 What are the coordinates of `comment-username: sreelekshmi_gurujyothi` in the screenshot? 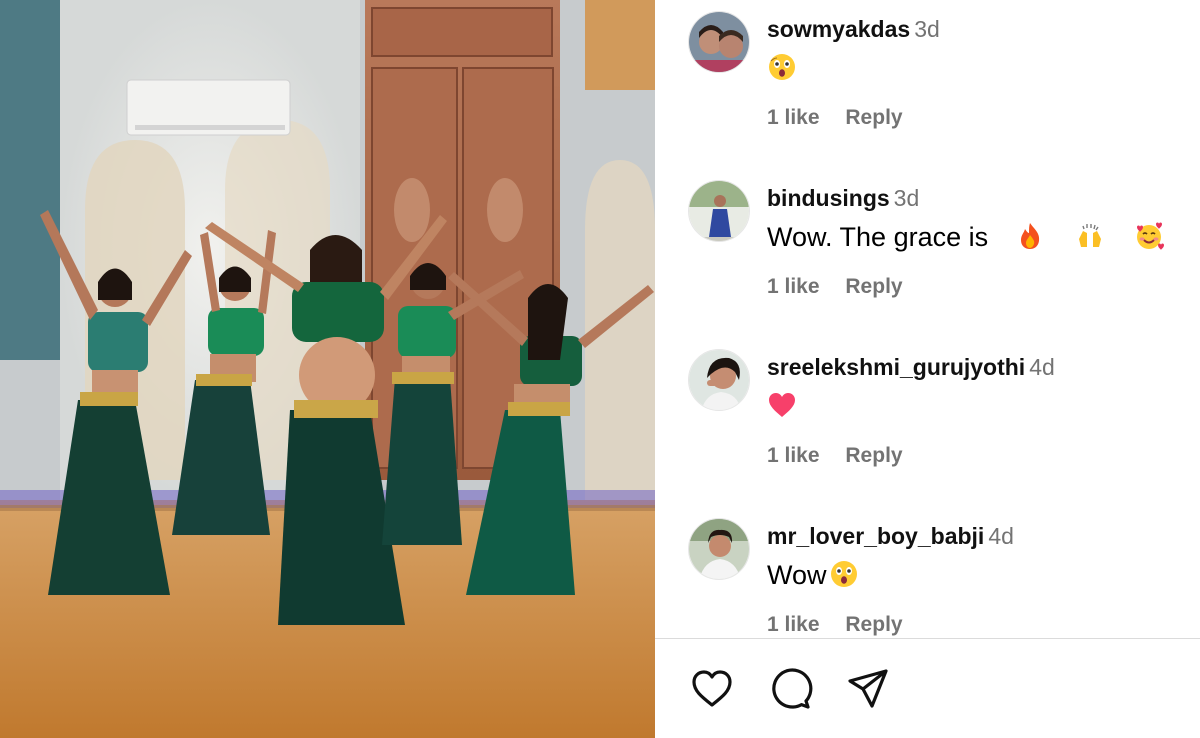 It's located at (896, 367).